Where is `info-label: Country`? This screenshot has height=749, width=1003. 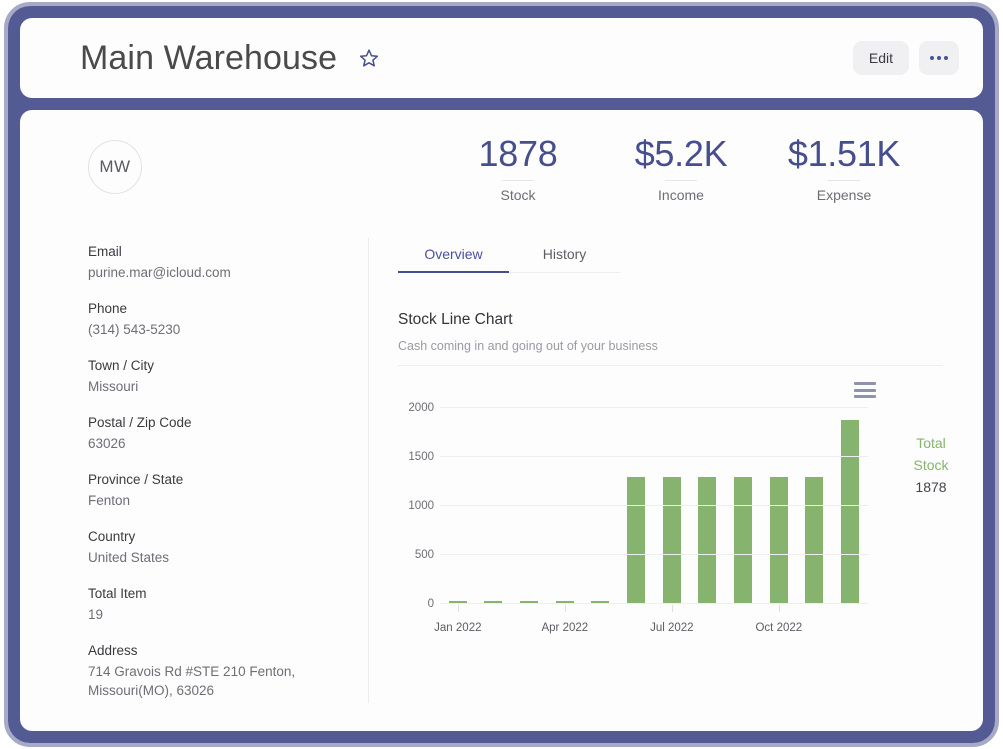 info-label: Country is located at coordinates (112, 536).